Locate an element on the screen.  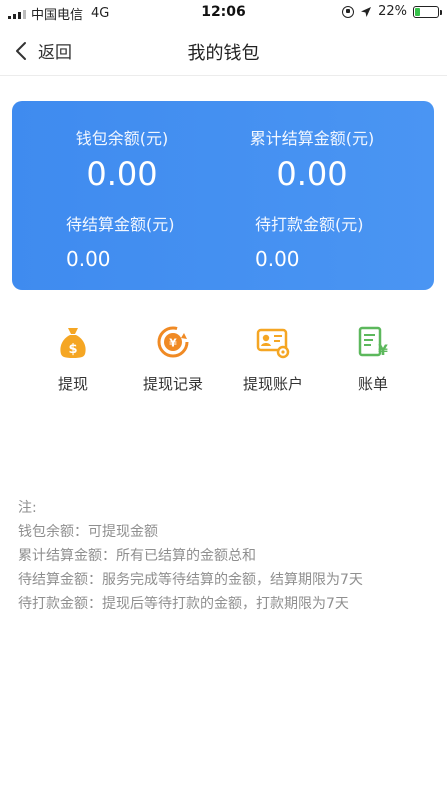
location-arrow-icon is located at coordinates (366, 11).